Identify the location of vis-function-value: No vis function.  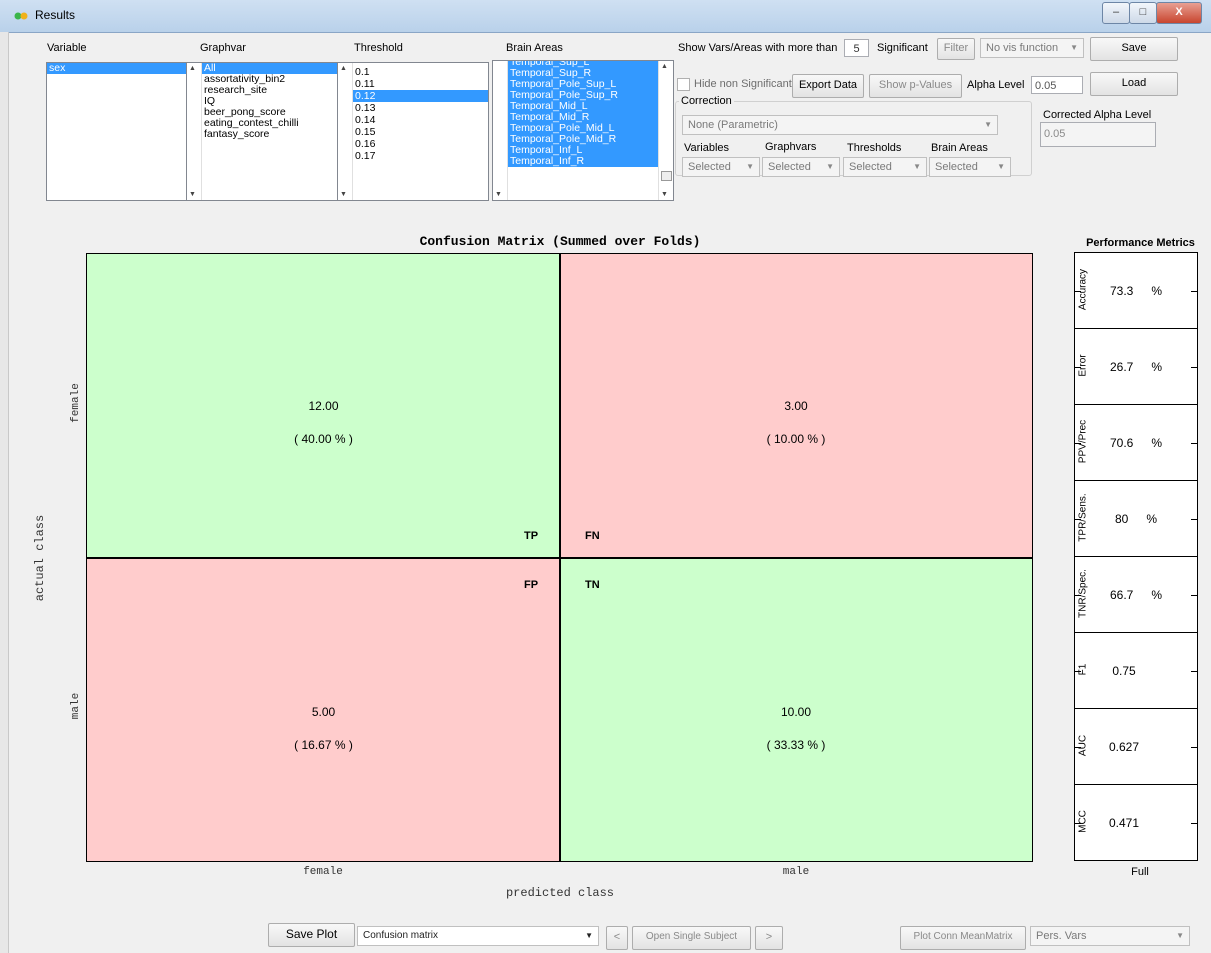
(1022, 48).